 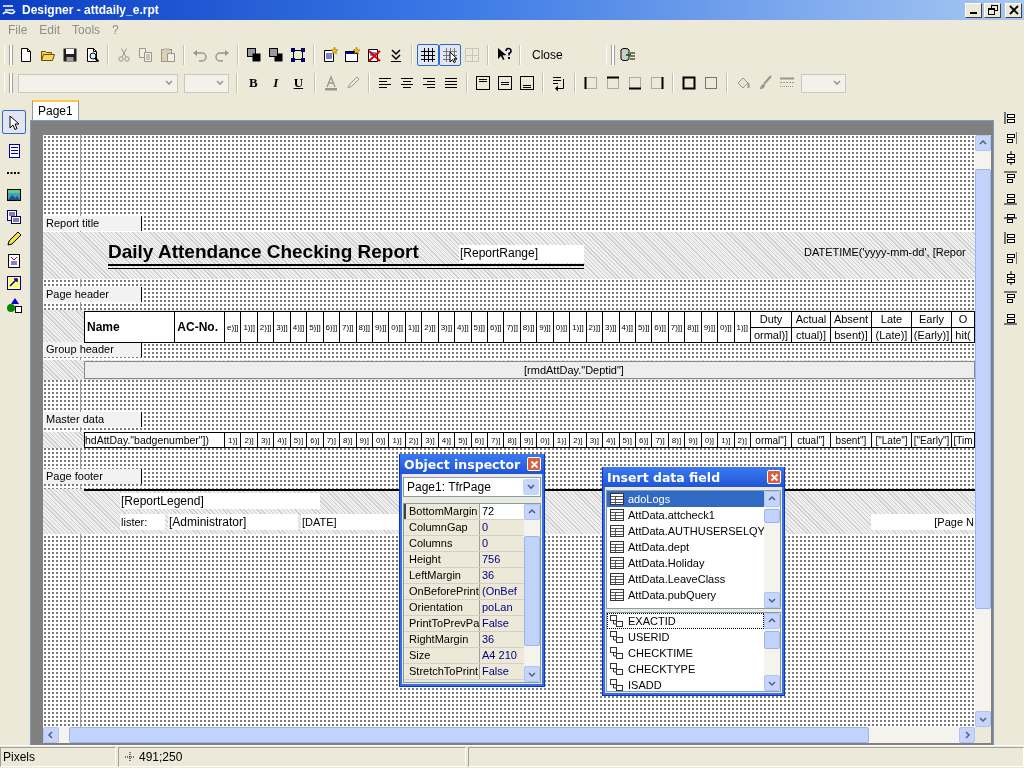 What do you see at coordinates (472, 464) in the screenshot?
I see `title-bar: Object inspector` at bounding box center [472, 464].